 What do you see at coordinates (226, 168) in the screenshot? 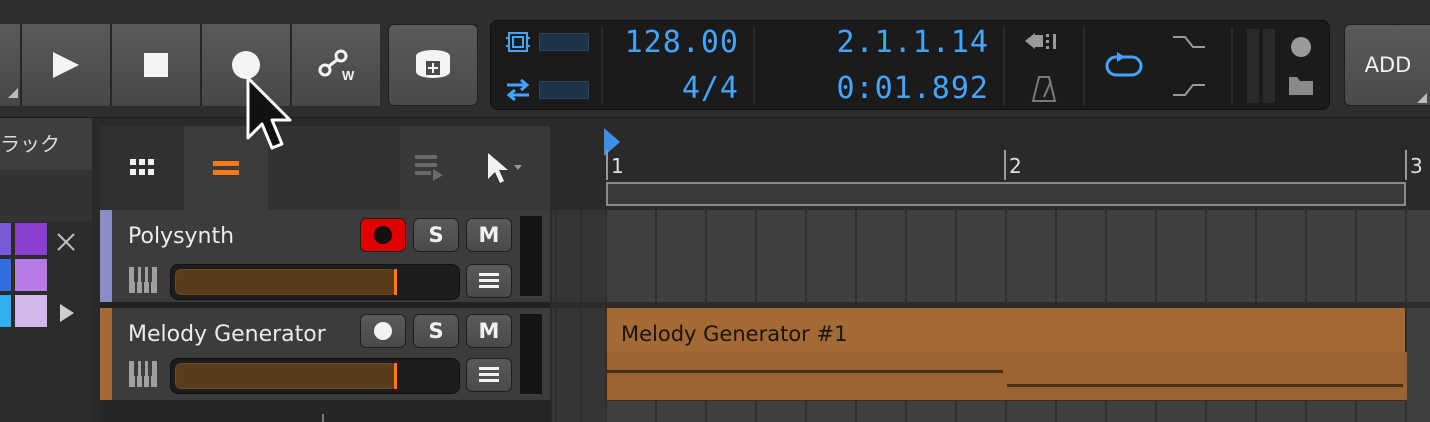
I see `arranger-lanes-icon` at bounding box center [226, 168].